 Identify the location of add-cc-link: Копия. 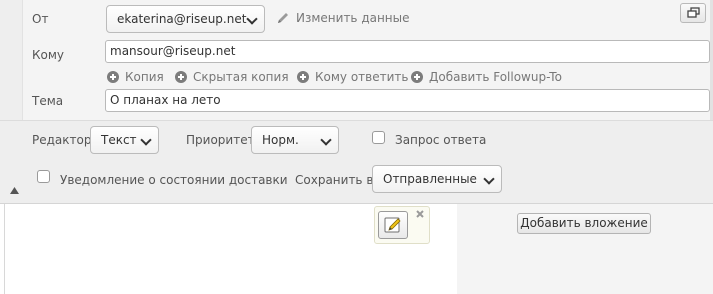
(144, 77).